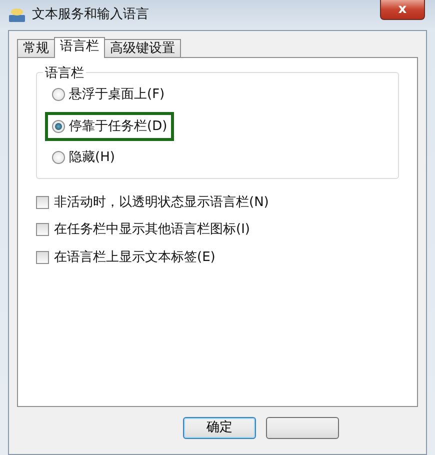  Describe the element at coordinates (117, 94) in the screenshot. I see `radio-label: 悬浮于桌面上(F)` at that location.